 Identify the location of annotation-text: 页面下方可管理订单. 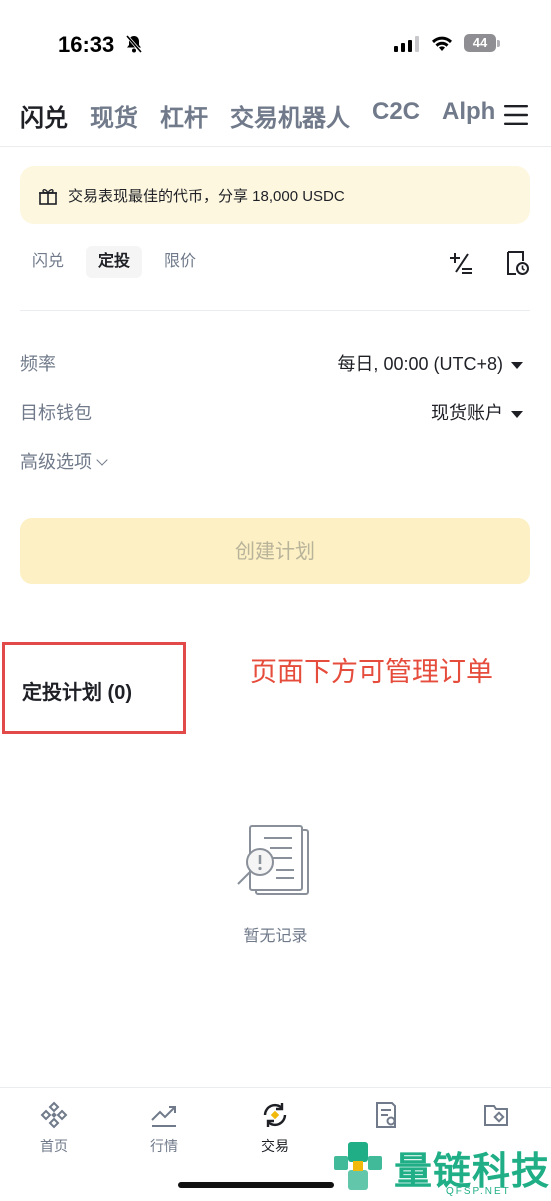
(371, 672).